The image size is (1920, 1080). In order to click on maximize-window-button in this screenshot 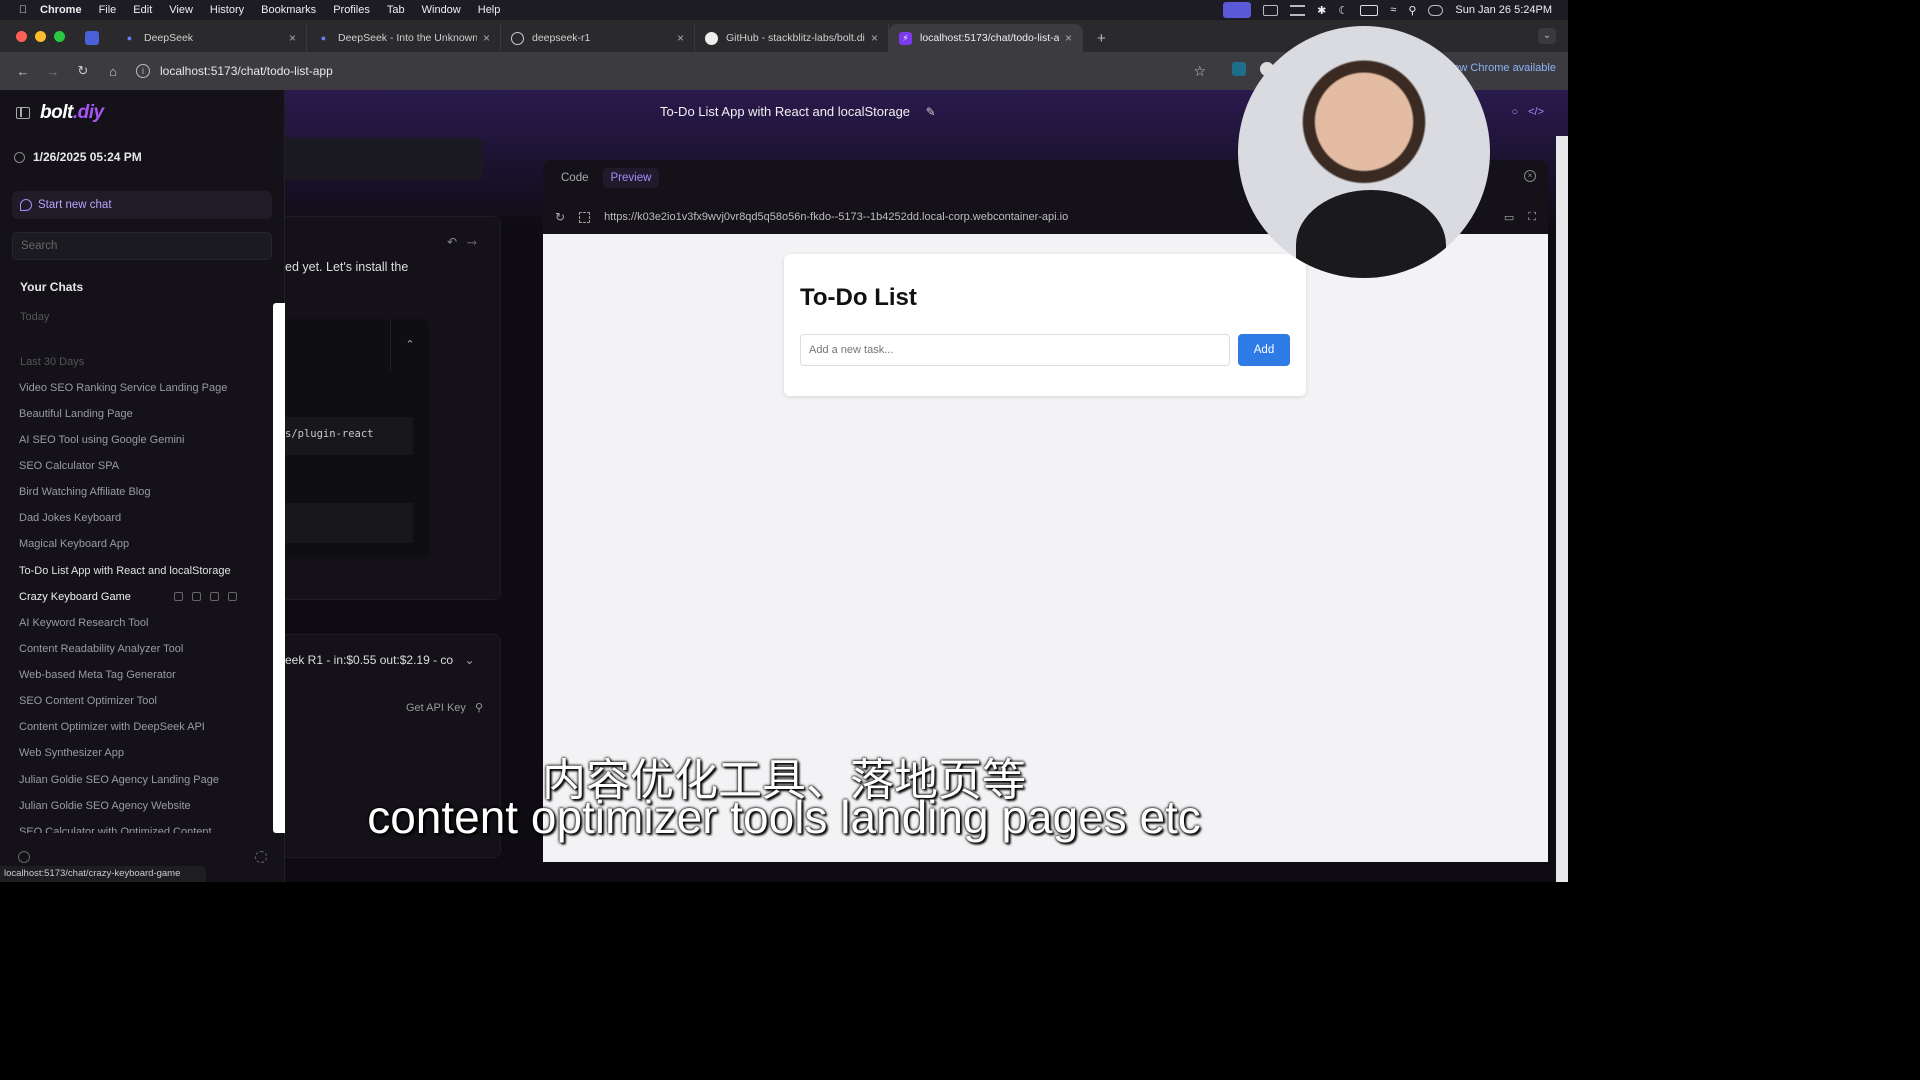, I will do `click(59, 36)`.